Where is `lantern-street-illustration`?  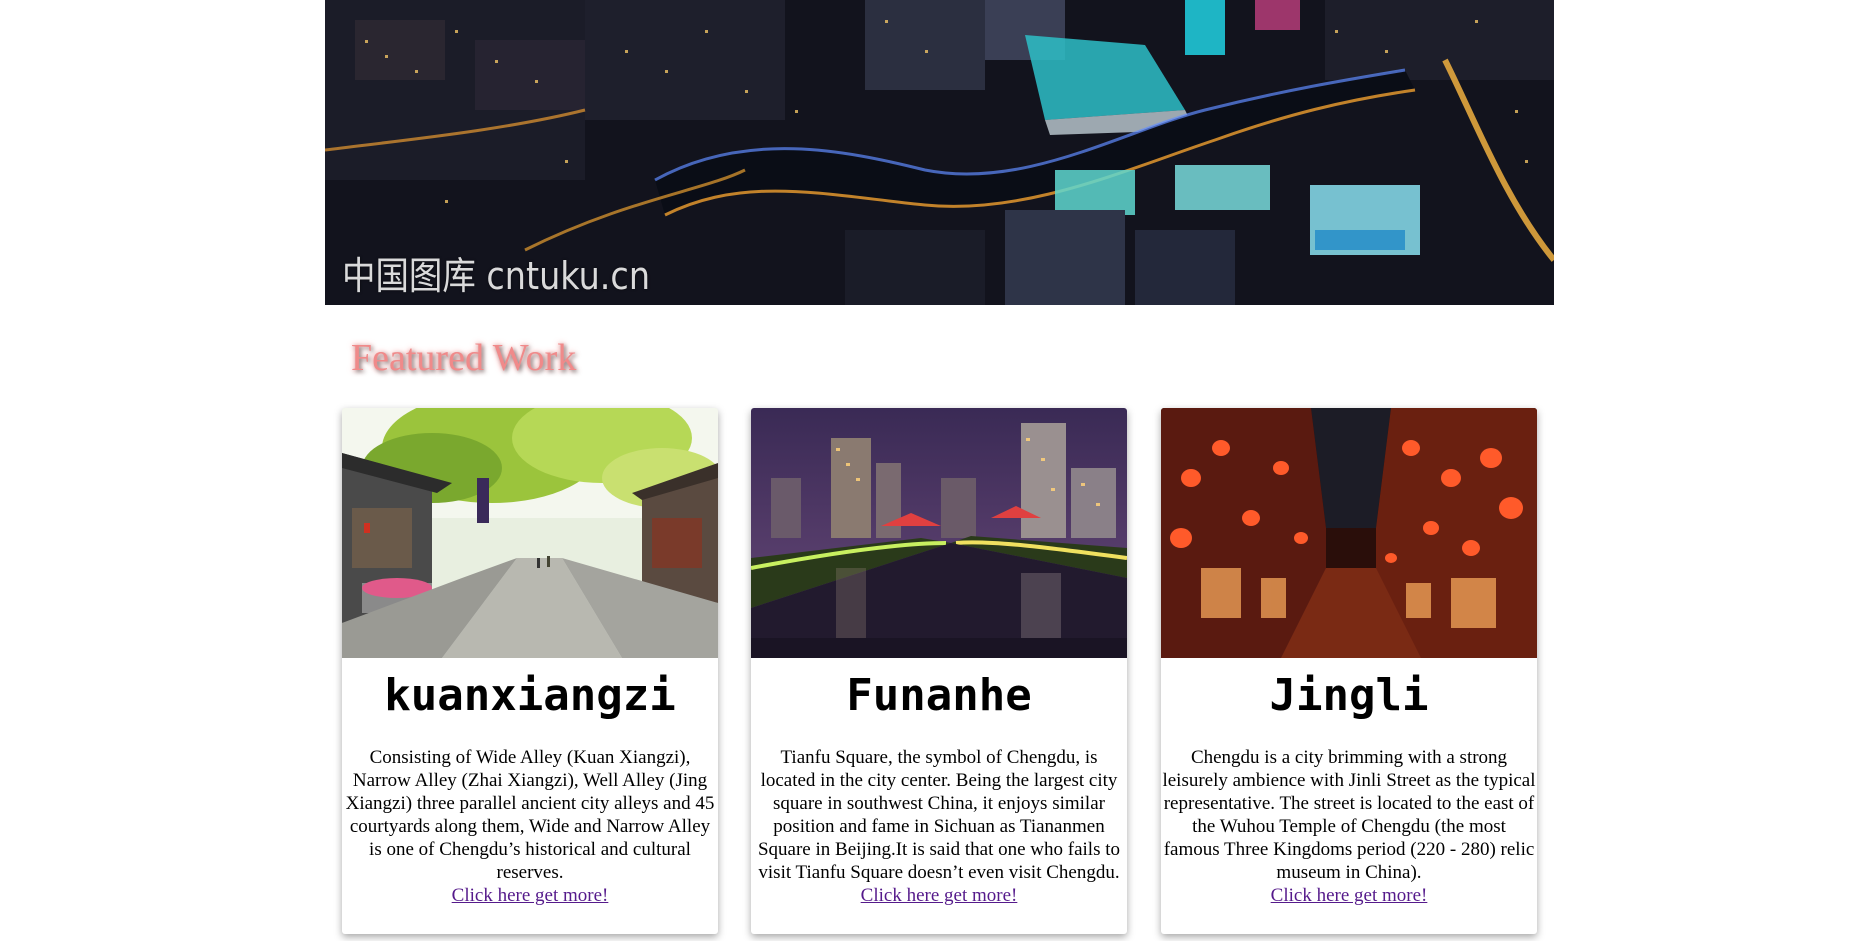 lantern-street-illustration is located at coordinates (1349, 533).